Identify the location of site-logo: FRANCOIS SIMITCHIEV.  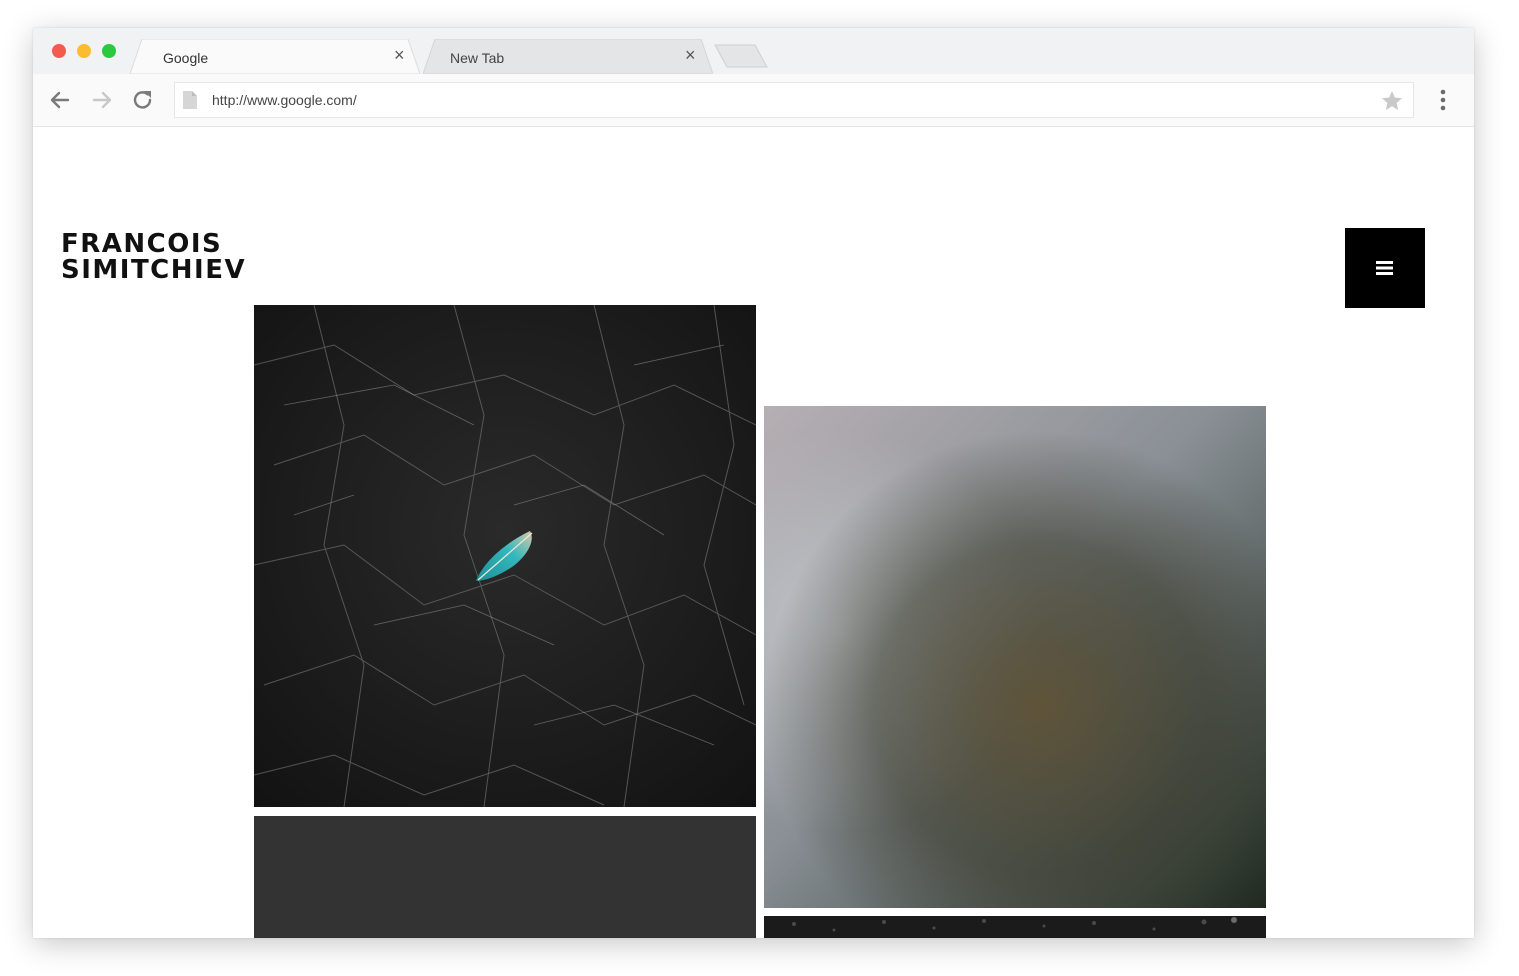
(153, 257).